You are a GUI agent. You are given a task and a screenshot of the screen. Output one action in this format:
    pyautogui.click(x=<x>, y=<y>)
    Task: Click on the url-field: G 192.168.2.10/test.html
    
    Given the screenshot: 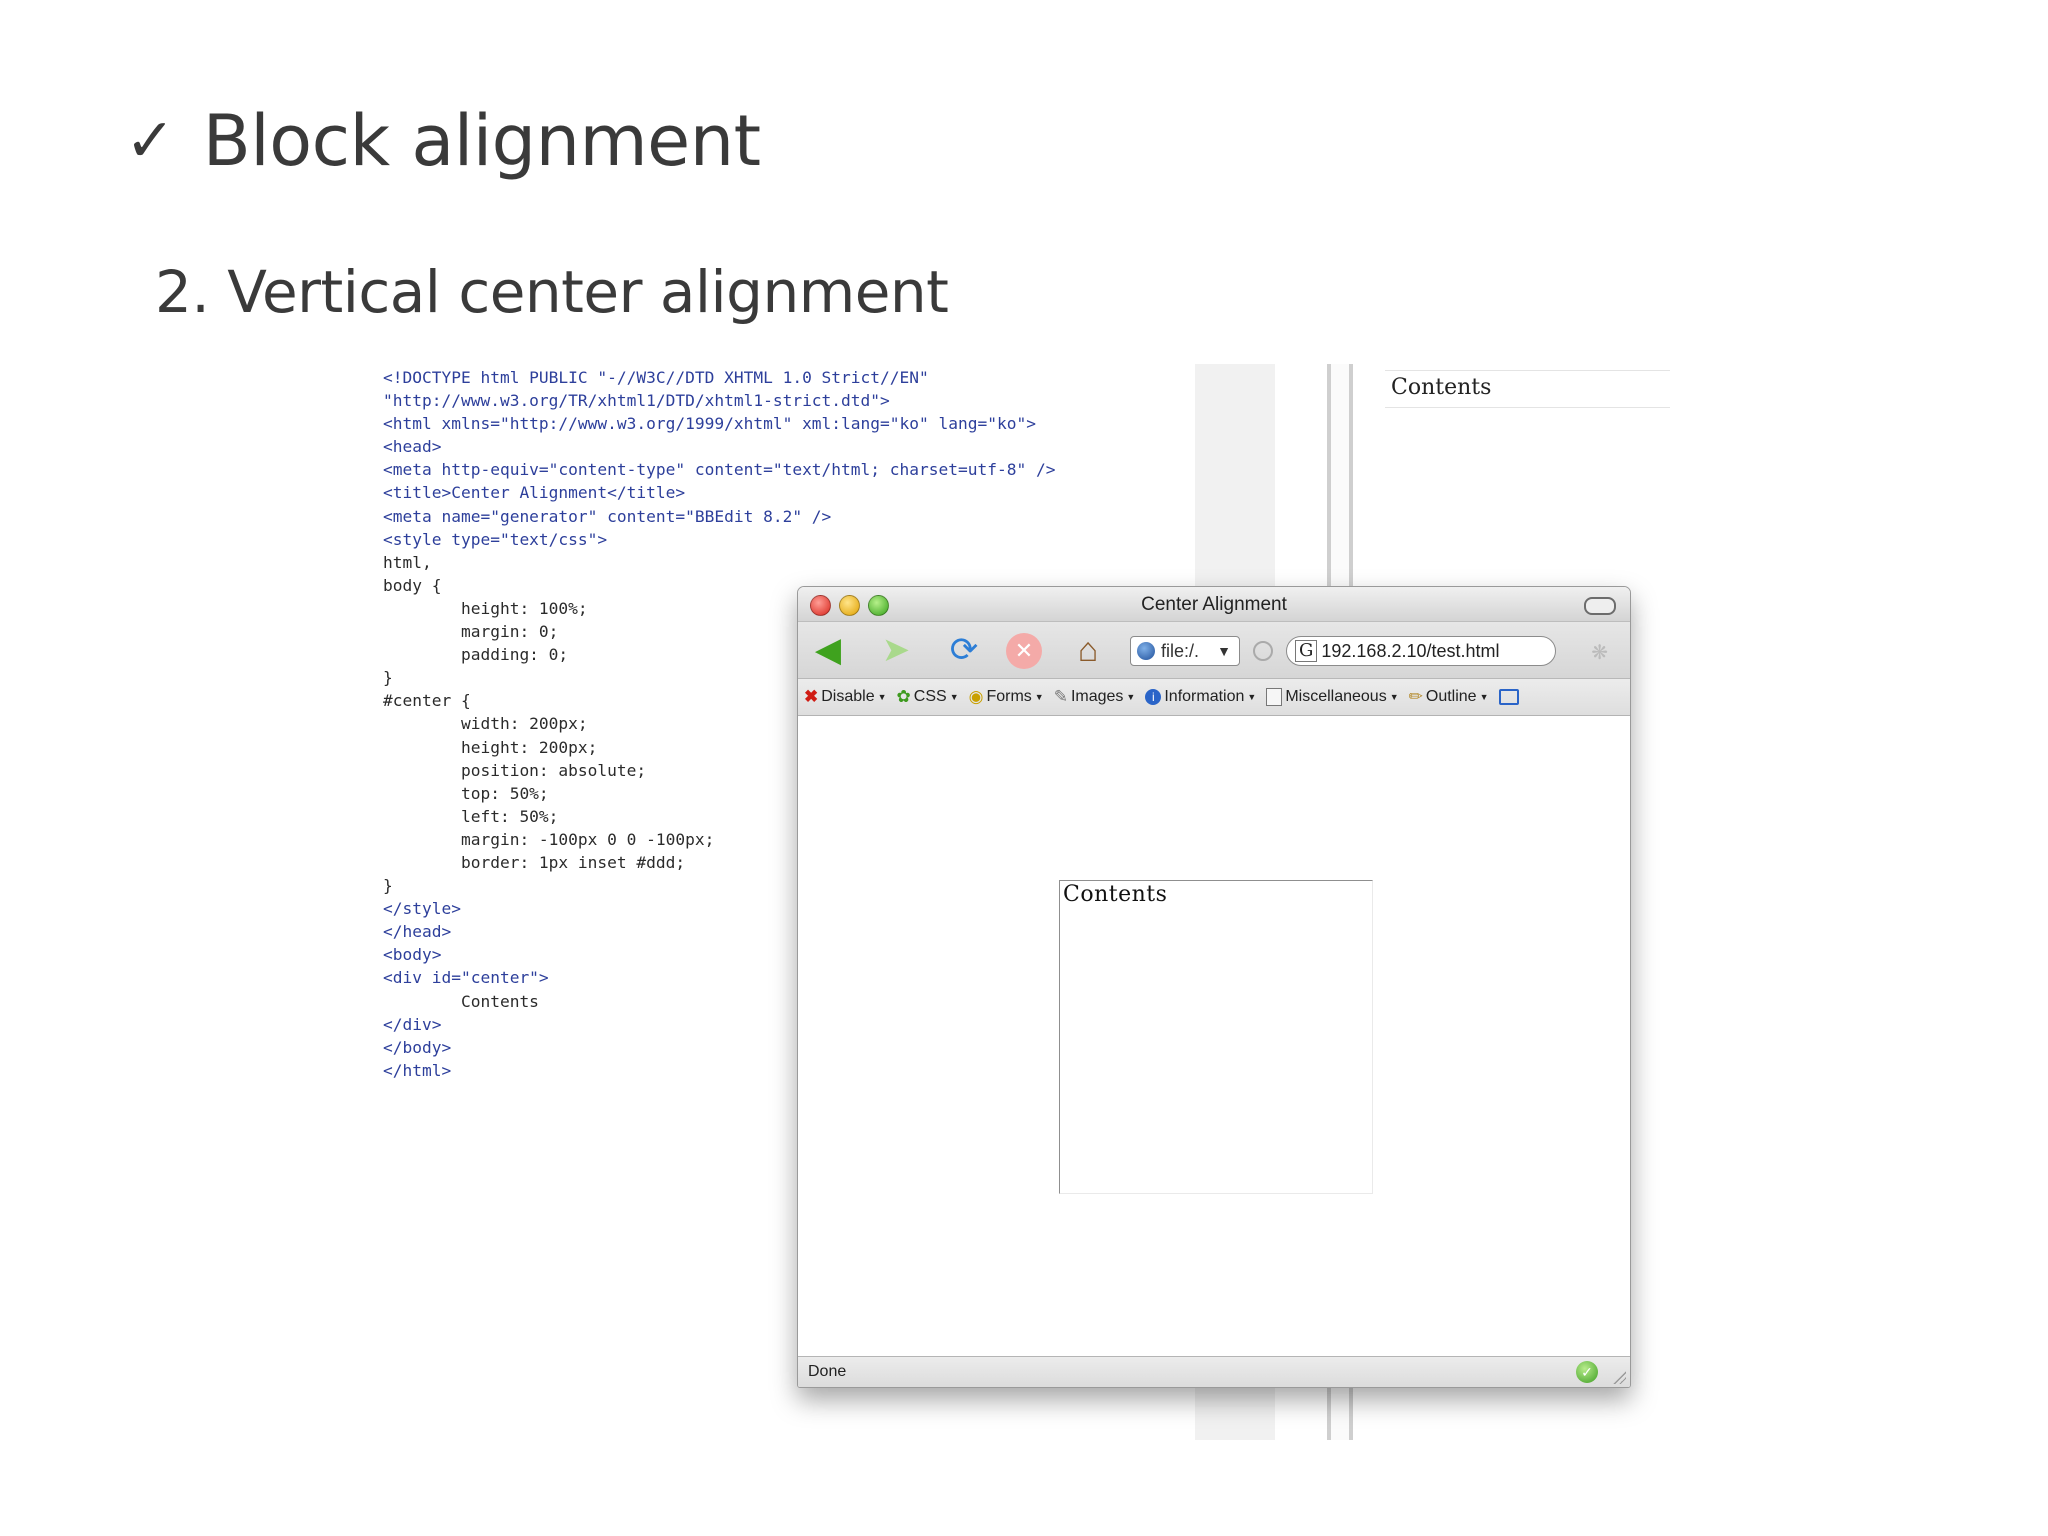 What is the action you would take?
    pyautogui.click(x=1421, y=651)
    